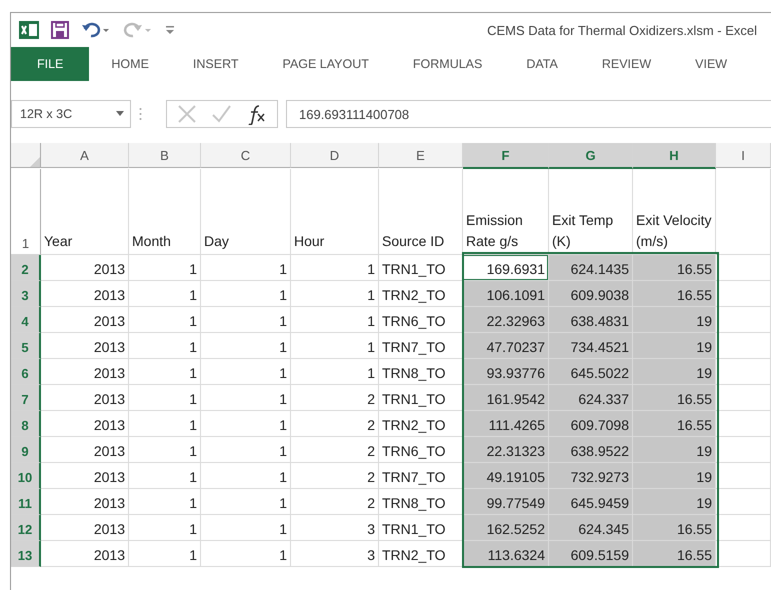  Describe the element at coordinates (421, 155) in the screenshot. I see `column-header: E` at that location.